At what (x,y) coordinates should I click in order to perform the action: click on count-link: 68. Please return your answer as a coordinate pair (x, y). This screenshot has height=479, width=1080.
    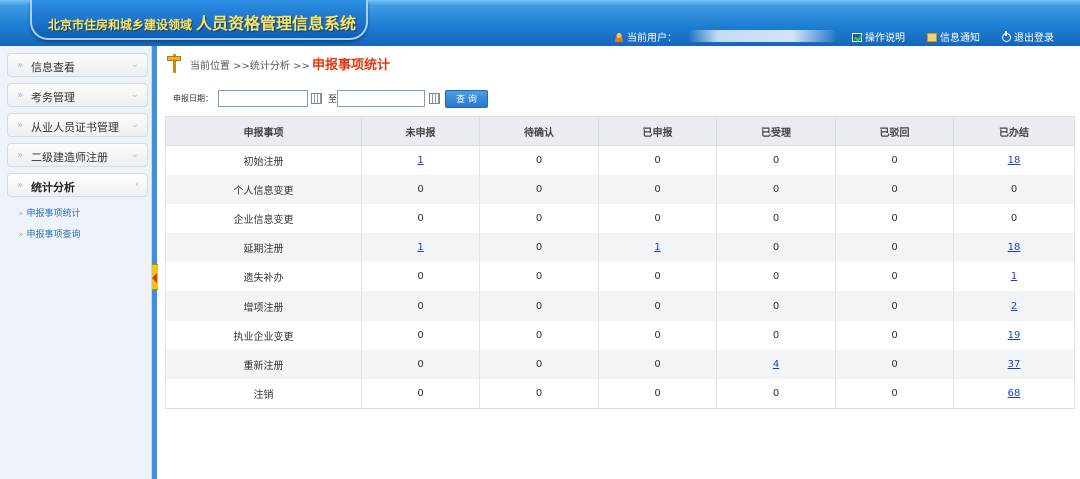
    Looking at the image, I should click on (1014, 393).